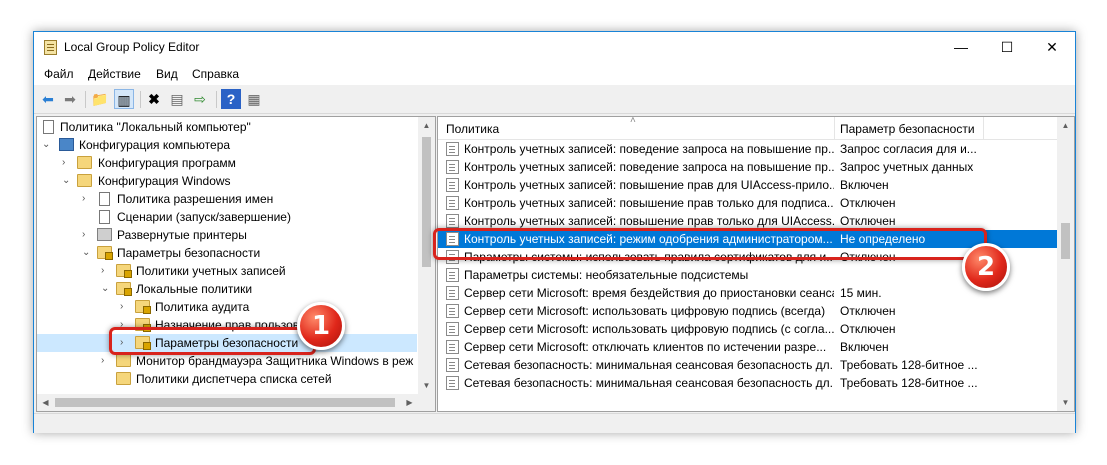 This screenshot has height=465, width=1107. I want to click on column-header-policy: Политика, so click(472, 129).